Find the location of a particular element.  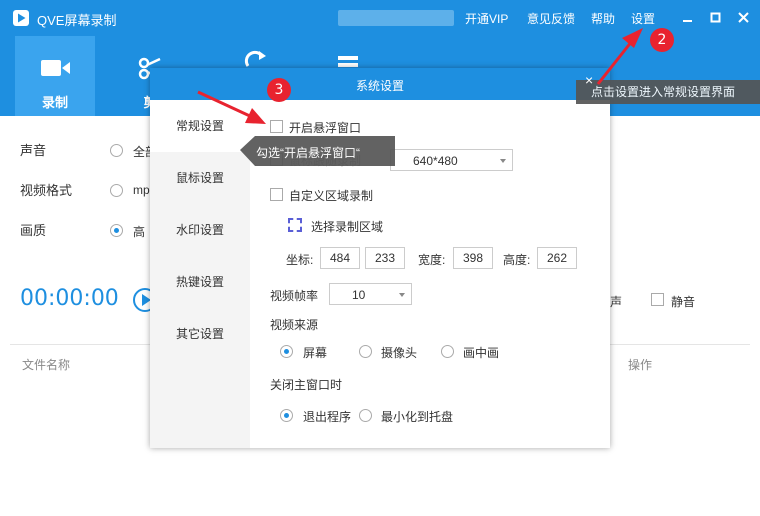

arrowhead-settings is located at coordinates (632, 38).